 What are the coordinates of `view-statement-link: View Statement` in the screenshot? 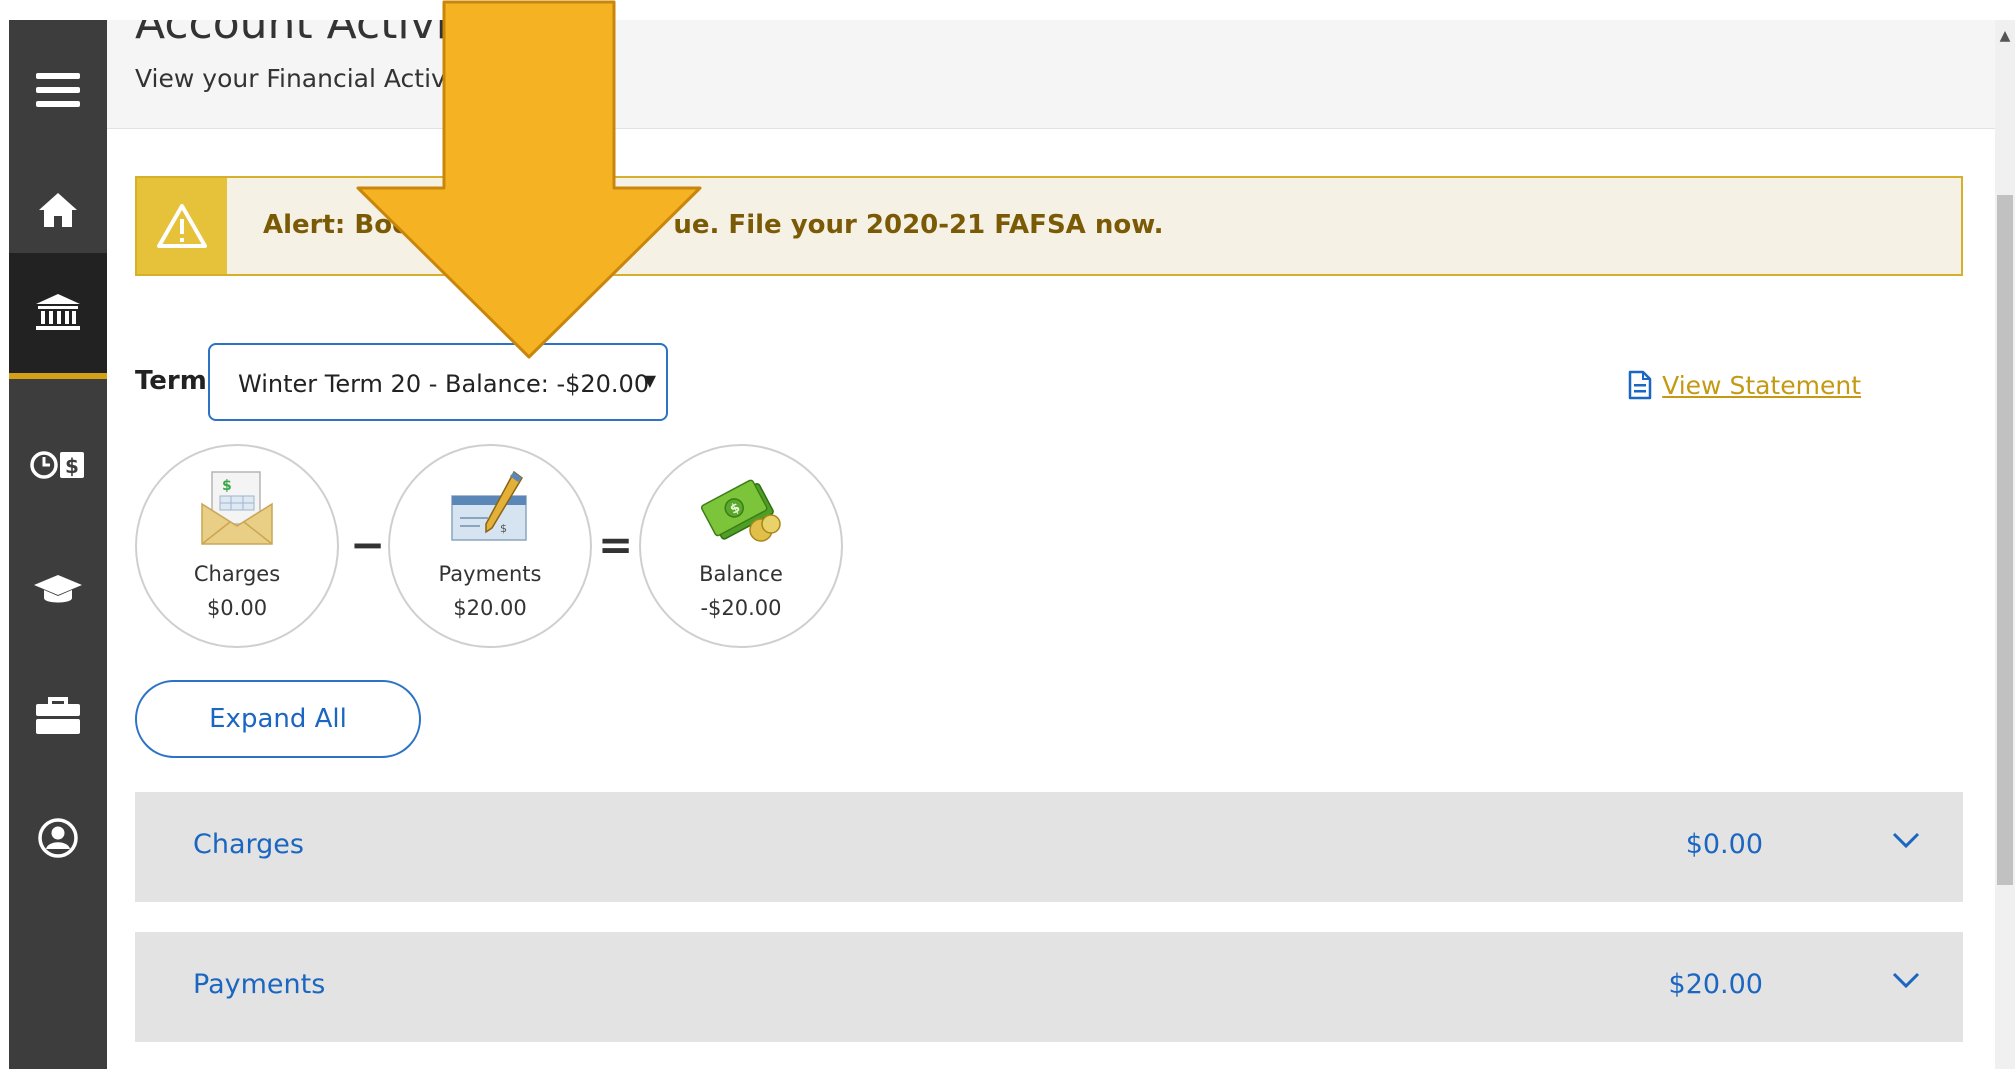 It's located at (1744, 385).